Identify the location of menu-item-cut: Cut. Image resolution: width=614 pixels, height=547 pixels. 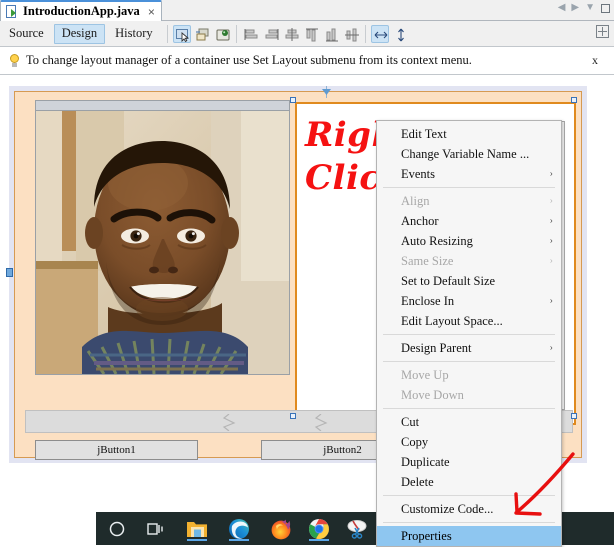
(469, 422).